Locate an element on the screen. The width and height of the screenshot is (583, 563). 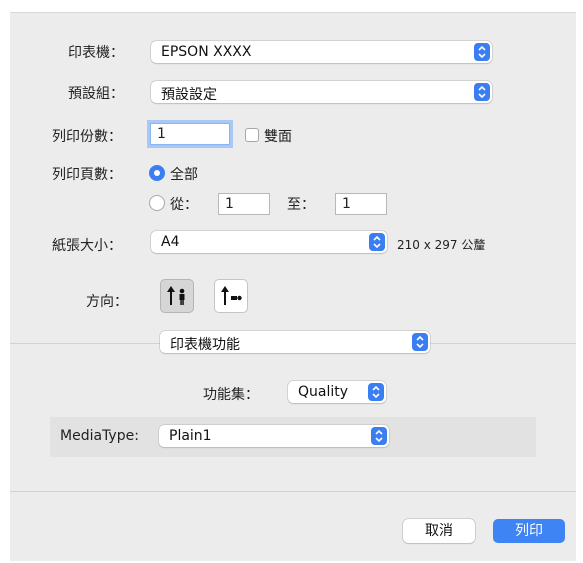
presets-label: 預設組： is located at coordinates (96, 94).